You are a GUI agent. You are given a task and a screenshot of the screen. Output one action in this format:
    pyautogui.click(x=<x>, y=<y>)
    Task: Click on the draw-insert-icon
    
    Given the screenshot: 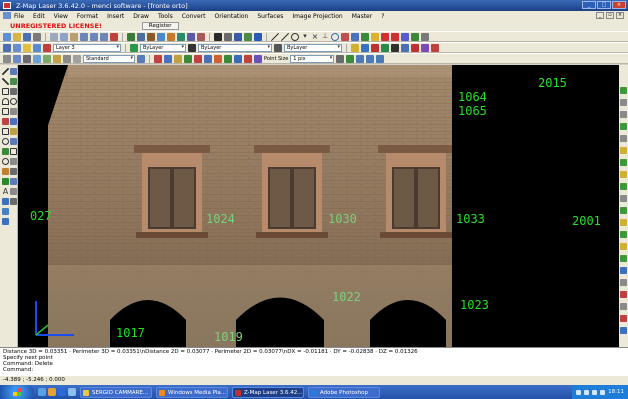 What is the action you would take?
    pyautogui.click(x=13, y=121)
    